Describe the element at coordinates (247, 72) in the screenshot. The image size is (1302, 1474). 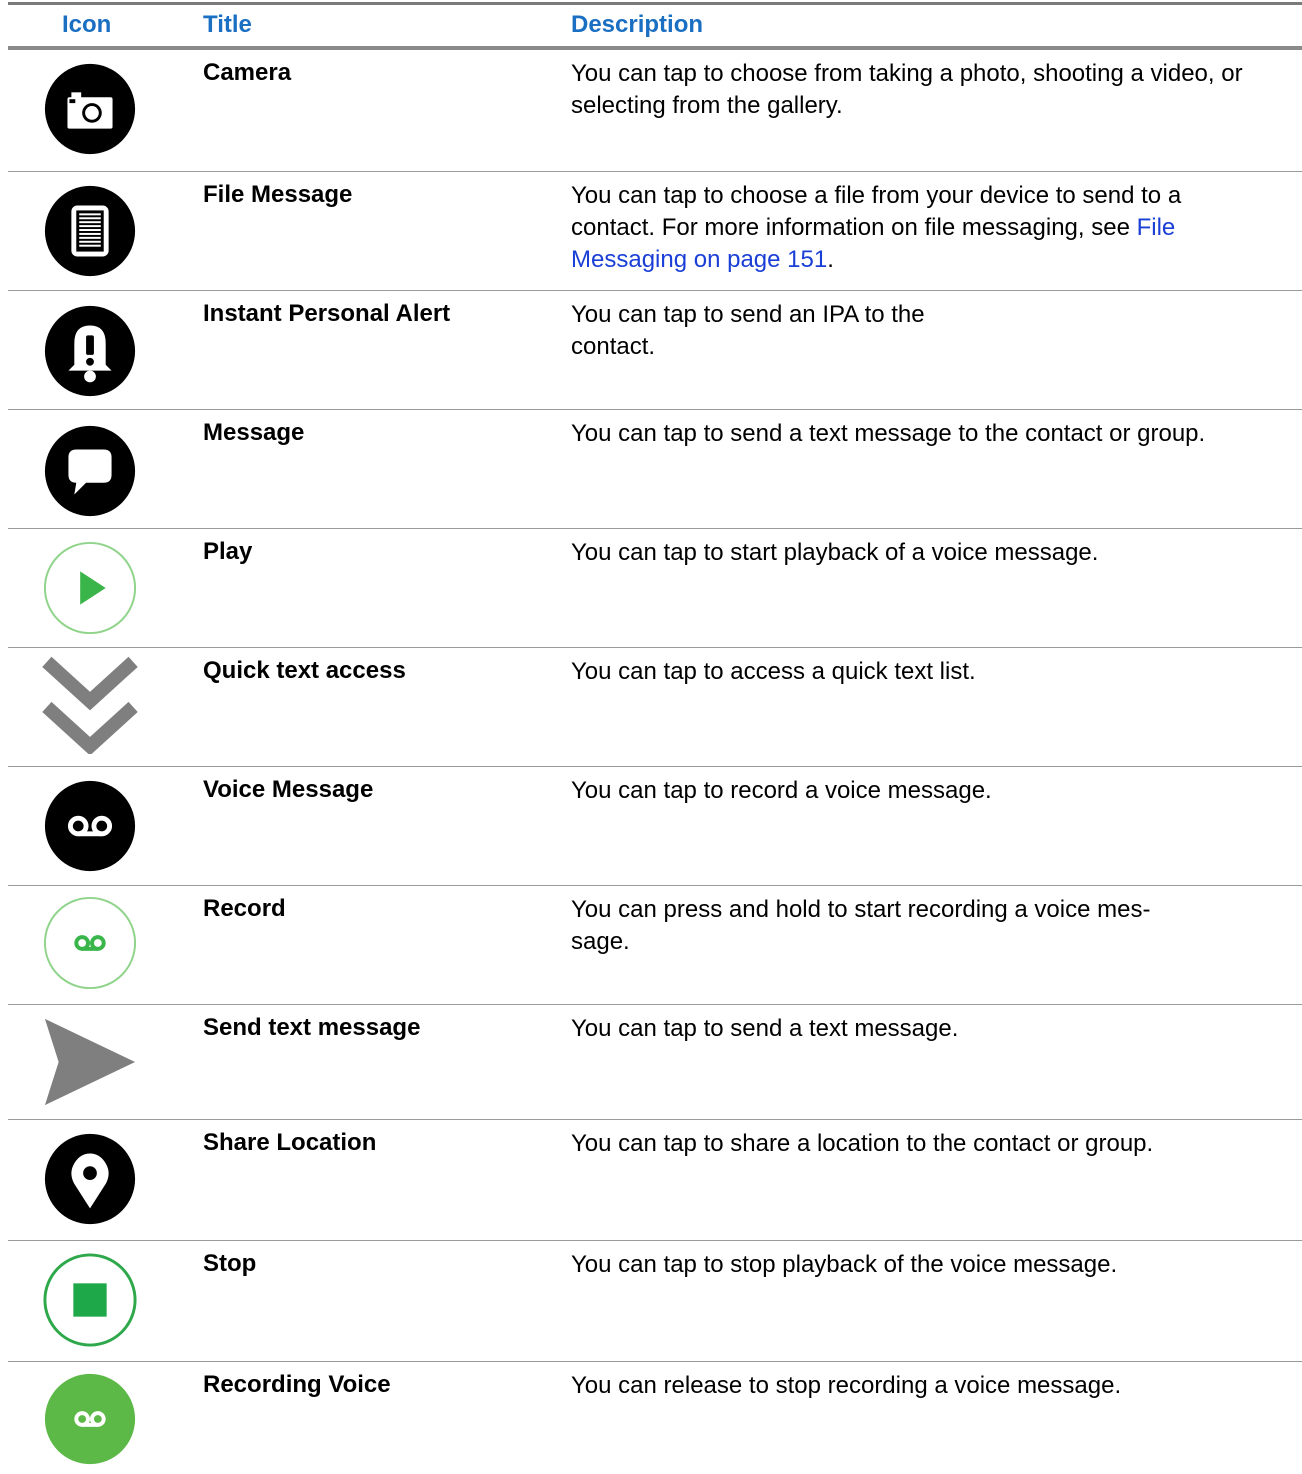
I see `row-title: Camera` at that location.